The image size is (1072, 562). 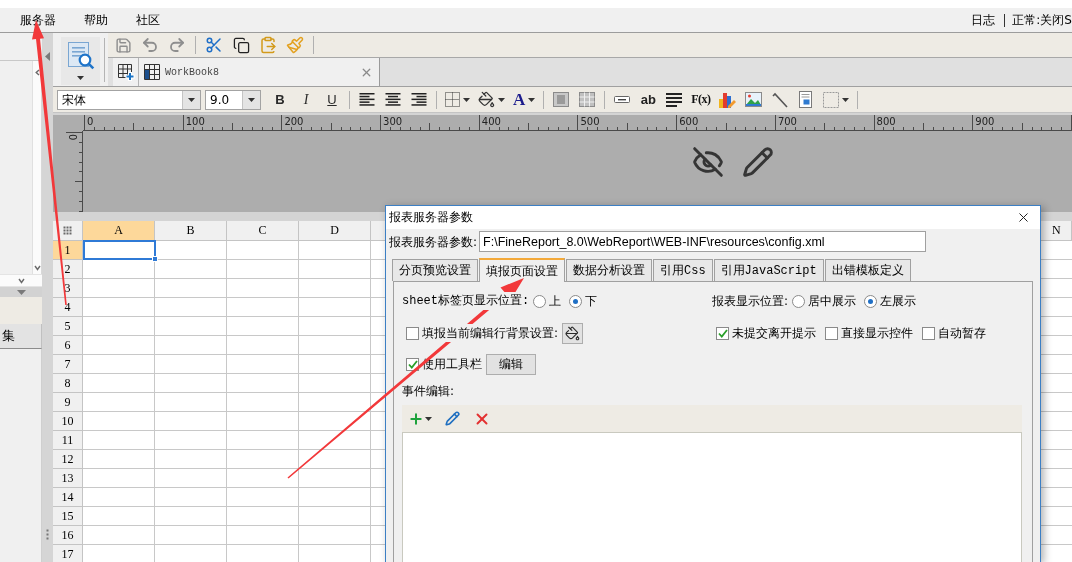 What do you see at coordinates (306, 99) in the screenshot?
I see `italic-button: I` at bounding box center [306, 99].